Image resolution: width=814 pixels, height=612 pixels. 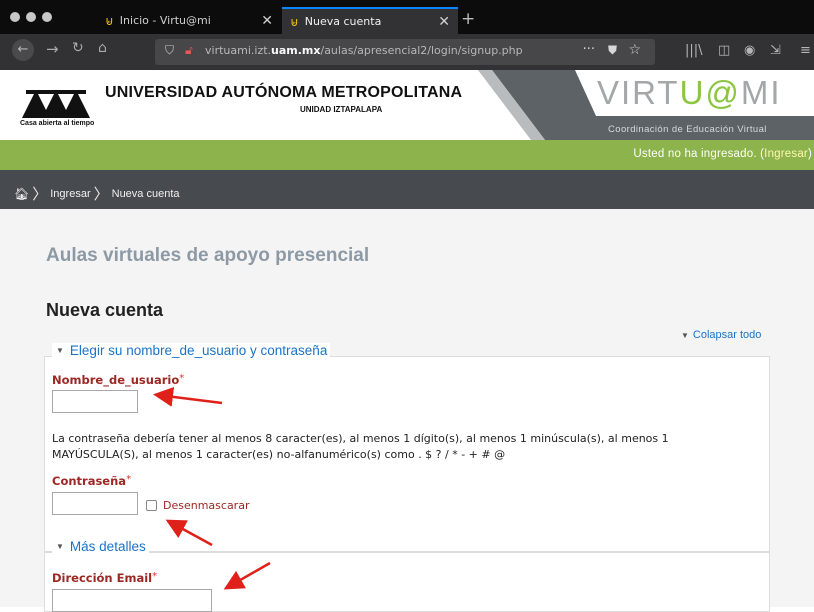 I want to click on browser-tab-bar: ⊌ Inicio - Virtu@mi ✕ ⊌ Nueva cuenta ✕ +, so click(x=407, y=17).